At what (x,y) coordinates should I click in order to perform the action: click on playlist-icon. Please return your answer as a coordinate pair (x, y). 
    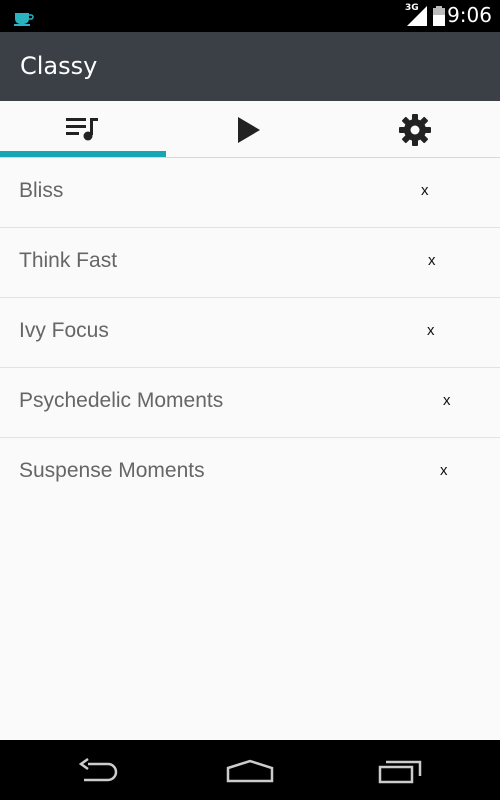
    Looking at the image, I should click on (82, 129).